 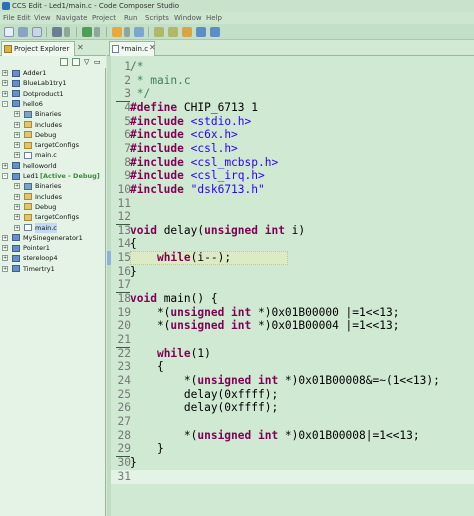 I want to click on menu-view: View, so click(x=42, y=18).